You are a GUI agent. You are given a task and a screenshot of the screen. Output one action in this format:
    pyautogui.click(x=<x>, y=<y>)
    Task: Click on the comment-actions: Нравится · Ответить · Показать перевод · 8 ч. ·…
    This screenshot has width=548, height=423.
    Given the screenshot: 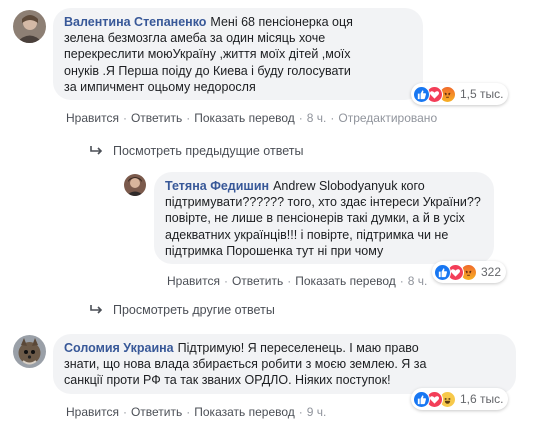 What is the action you would take?
    pyautogui.click(x=251, y=118)
    